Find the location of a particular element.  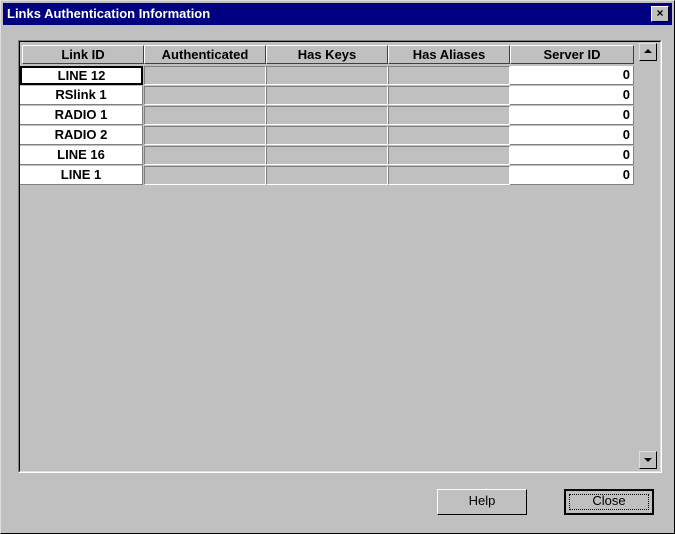

table-row: LINE 1 0 is located at coordinates (327, 175).